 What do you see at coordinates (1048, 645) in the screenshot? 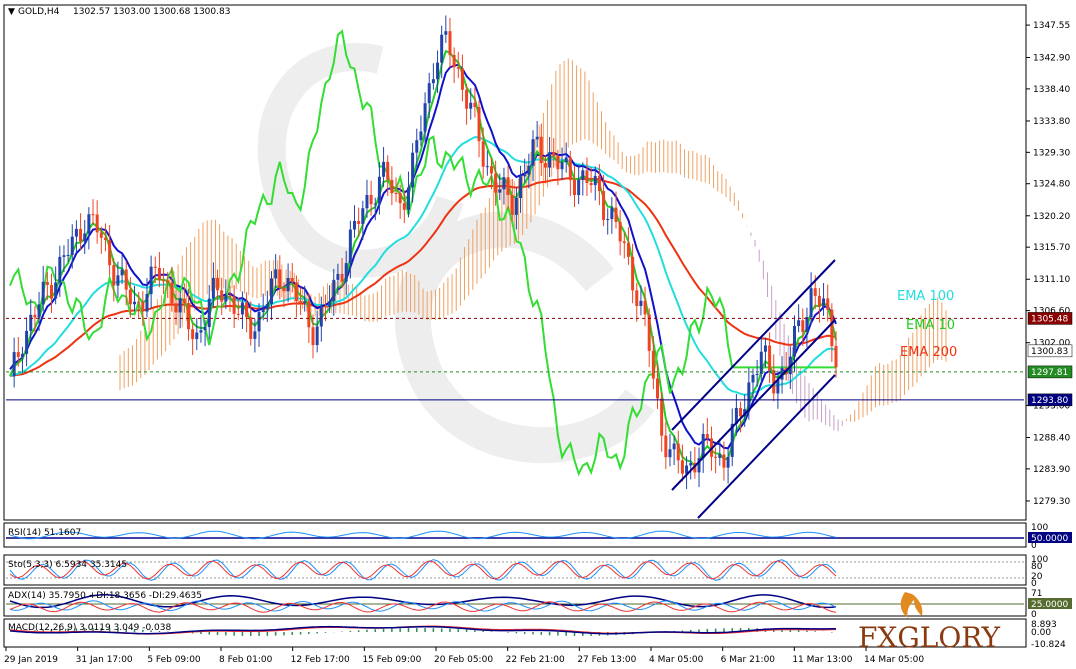
I see `sub-tick-label: -10.824` at bounding box center [1048, 645].